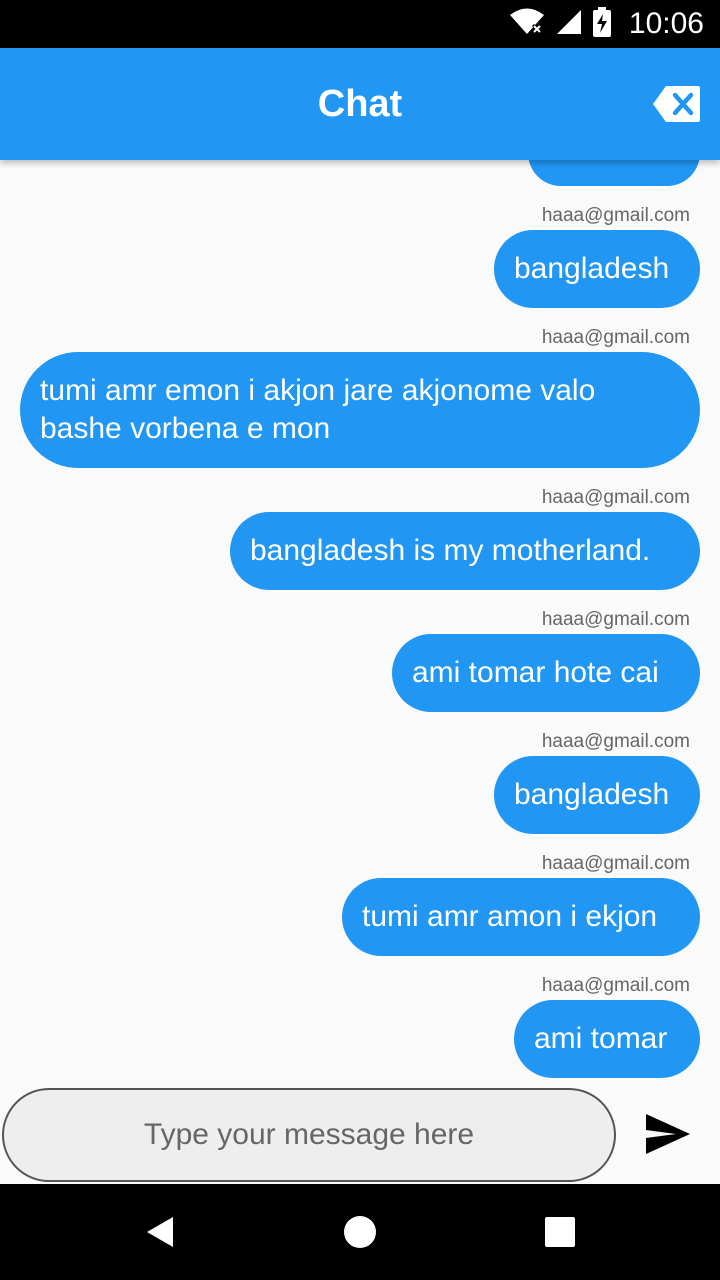 Image resolution: width=720 pixels, height=1280 pixels. Describe the element at coordinates (309, 1135) in the screenshot. I see `message-input` at that location.